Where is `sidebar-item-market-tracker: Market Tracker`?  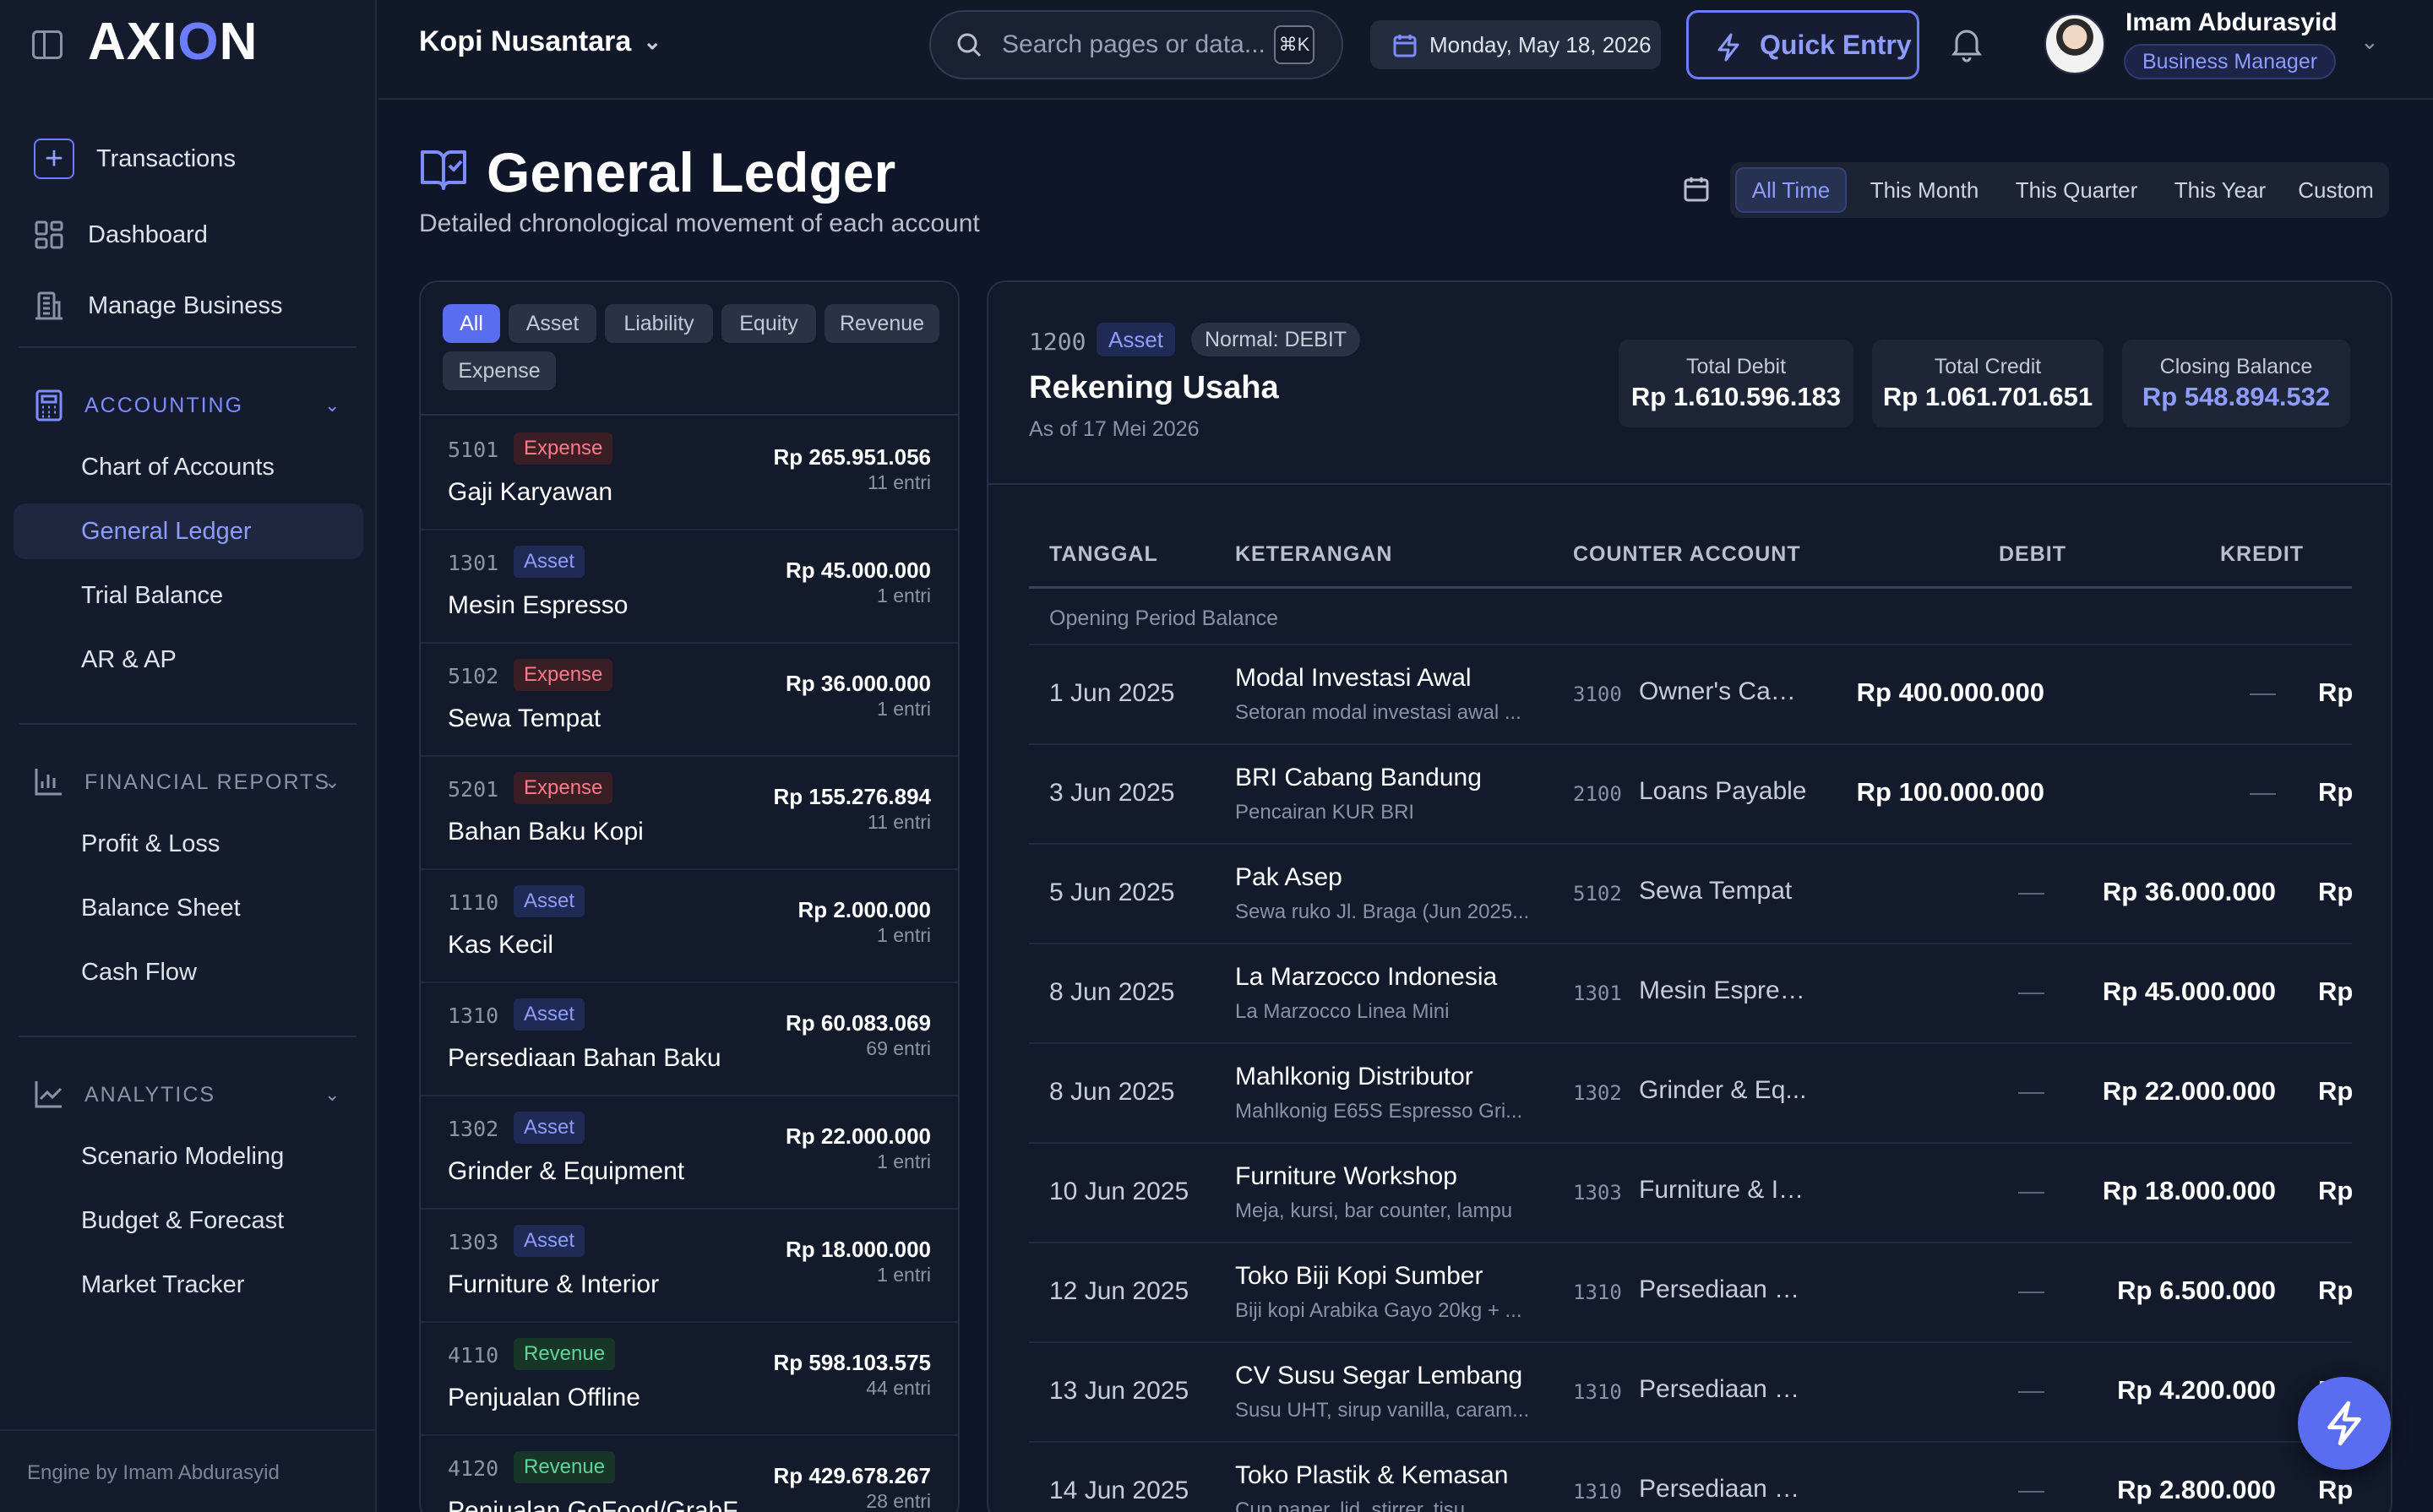
sidebar-item-market-tracker: Market Tracker is located at coordinates (189, 1285).